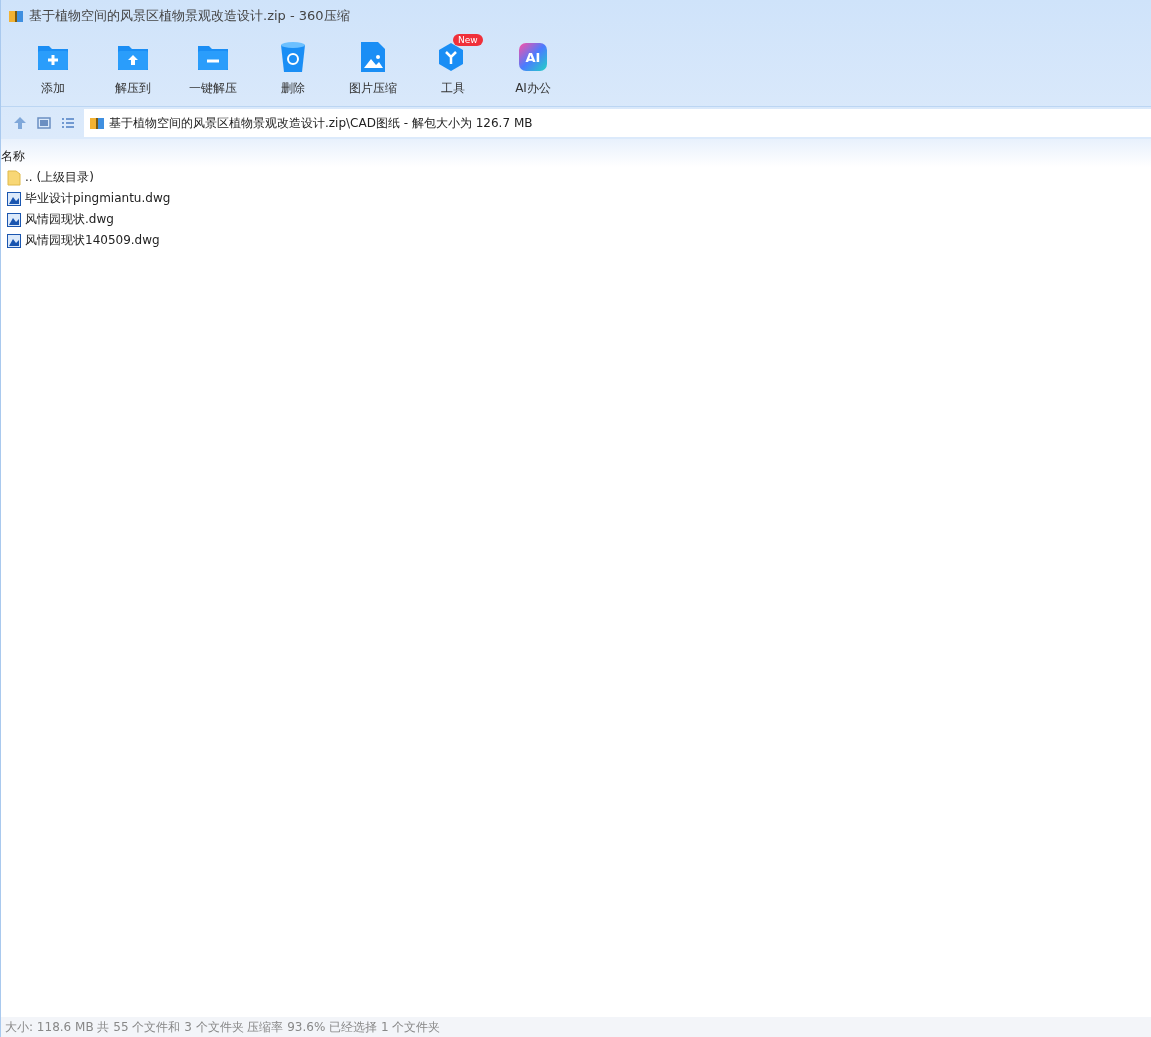 This screenshot has height=1037, width=1151. I want to click on file-name: 风情园现状.dwg, so click(69, 219).